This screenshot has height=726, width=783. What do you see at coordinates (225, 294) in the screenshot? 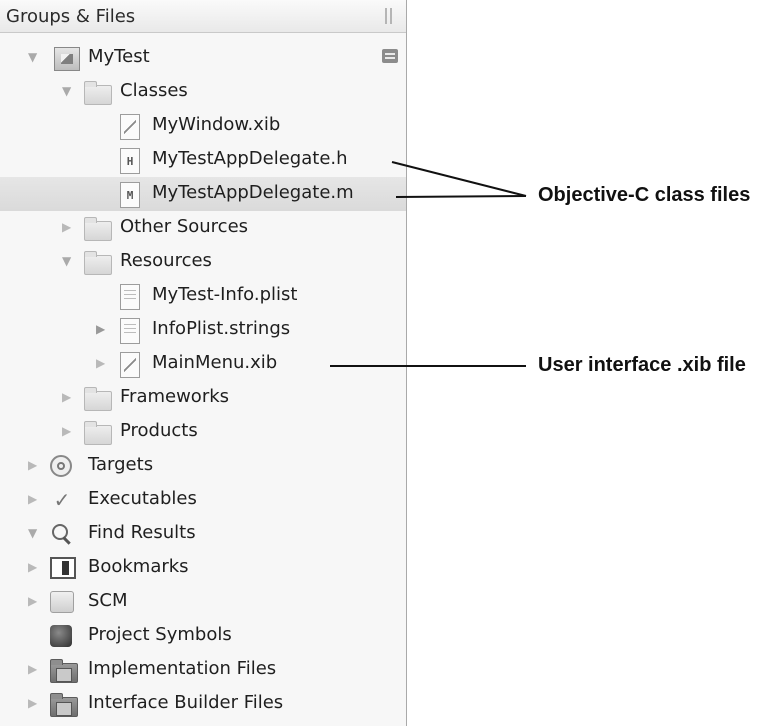
I see `tree-item-label: MyTest-Info.plist` at bounding box center [225, 294].